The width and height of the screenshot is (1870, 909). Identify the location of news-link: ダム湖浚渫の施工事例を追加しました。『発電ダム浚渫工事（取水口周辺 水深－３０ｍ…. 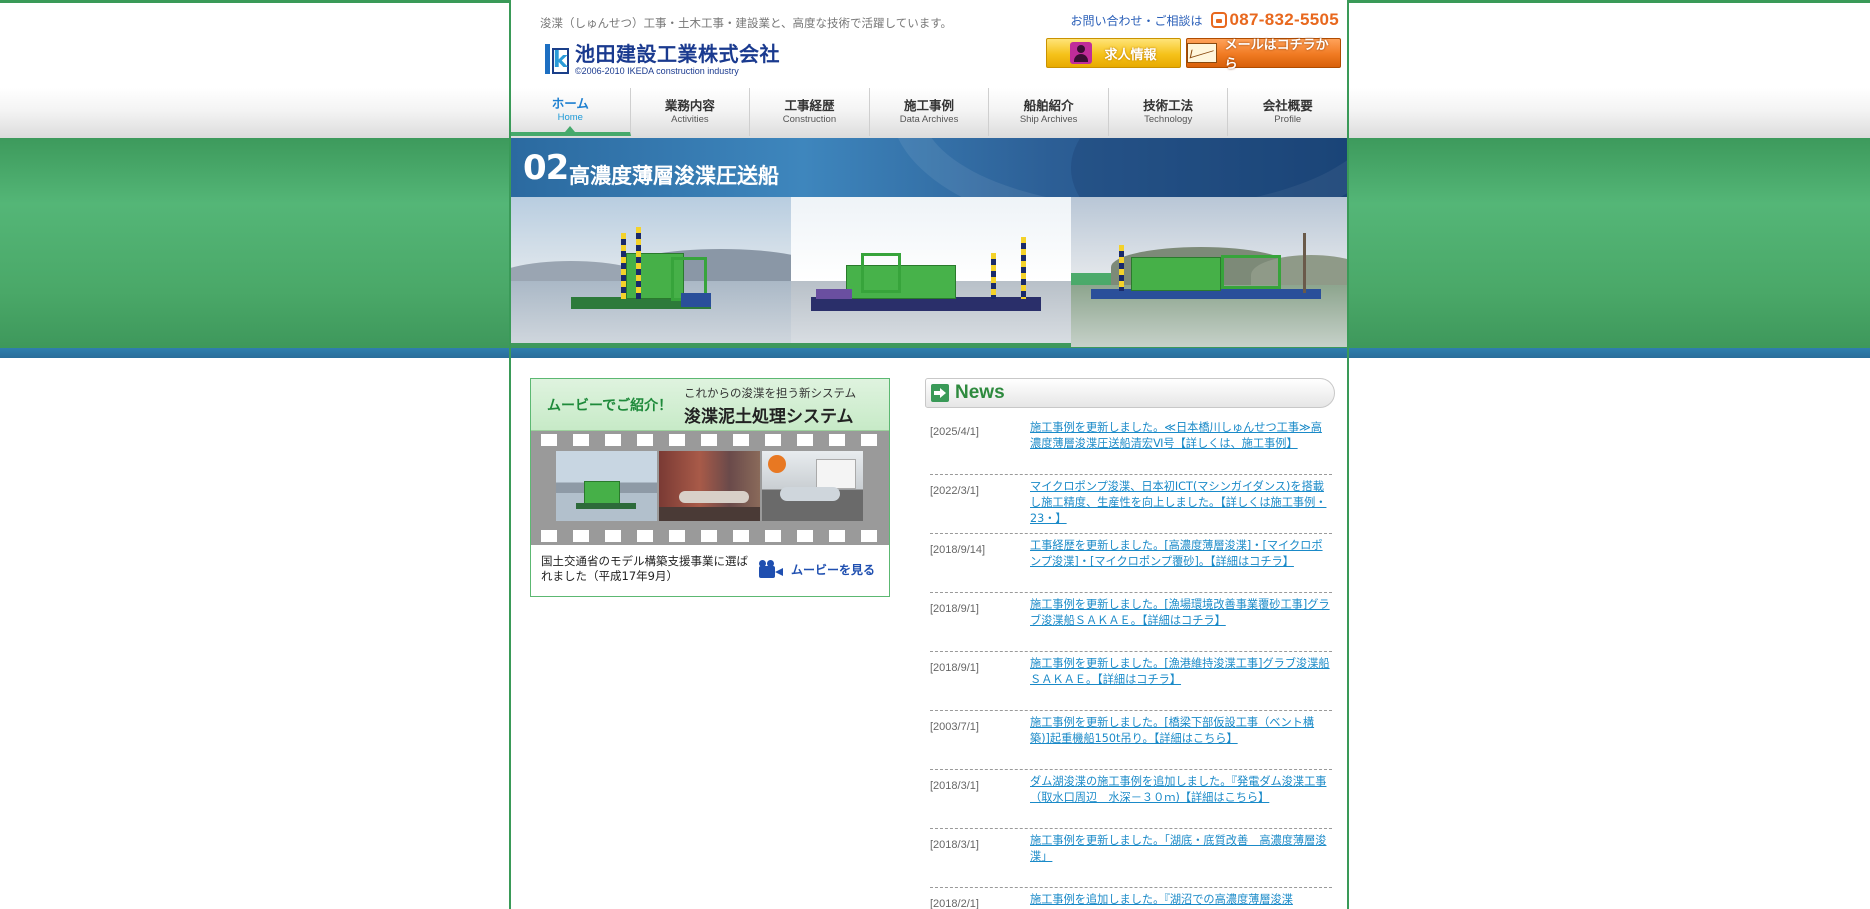
(1180, 796).